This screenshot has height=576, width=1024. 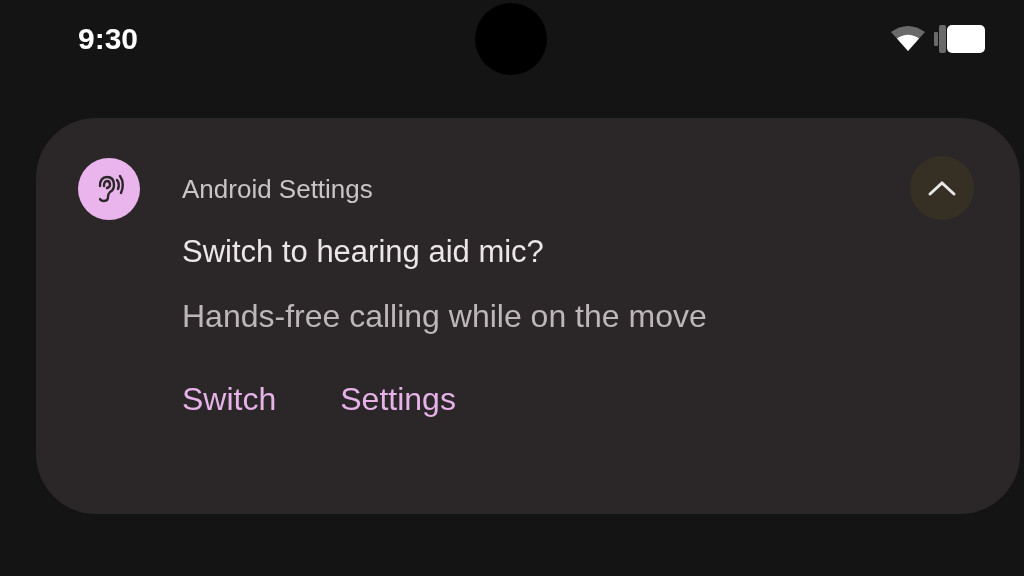 I want to click on battery-icon, so click(x=960, y=39).